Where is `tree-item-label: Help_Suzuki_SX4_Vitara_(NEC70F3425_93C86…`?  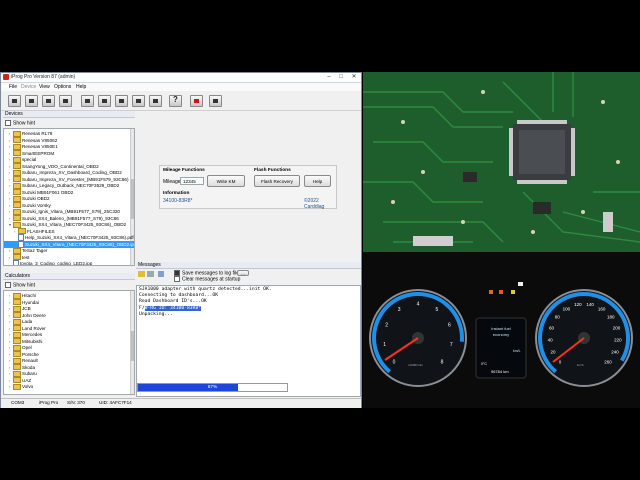 tree-item-label: Help_Suzuki_SX4_Vitara_(NEC70F3425_93C86… is located at coordinates (79, 237).